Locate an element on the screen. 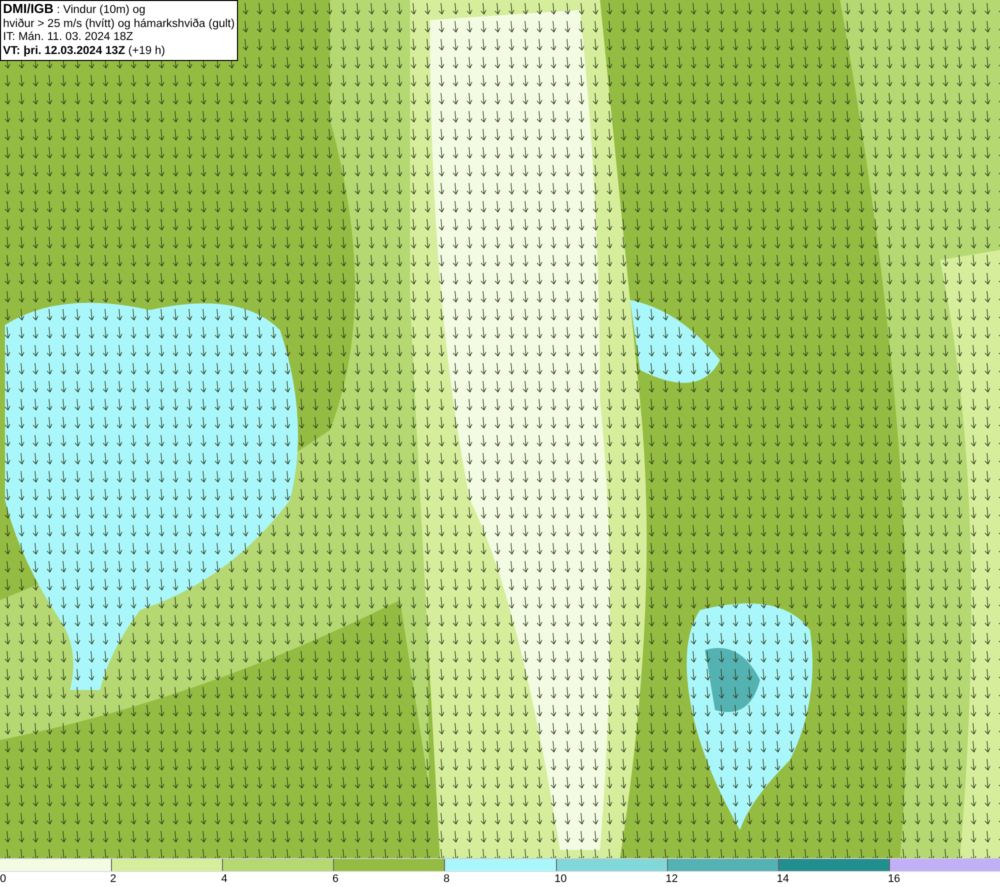  legend-tick-label: 8 is located at coordinates (446, 879).